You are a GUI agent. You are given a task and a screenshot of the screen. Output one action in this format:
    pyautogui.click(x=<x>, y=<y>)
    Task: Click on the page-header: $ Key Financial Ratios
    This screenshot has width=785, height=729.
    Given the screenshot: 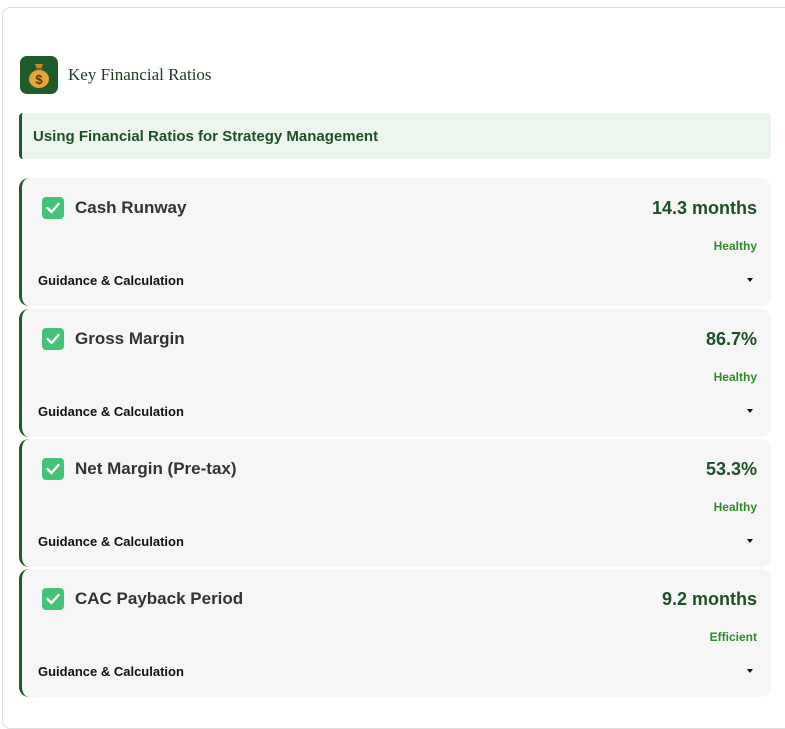 What is the action you would take?
    pyautogui.click(x=116, y=75)
    